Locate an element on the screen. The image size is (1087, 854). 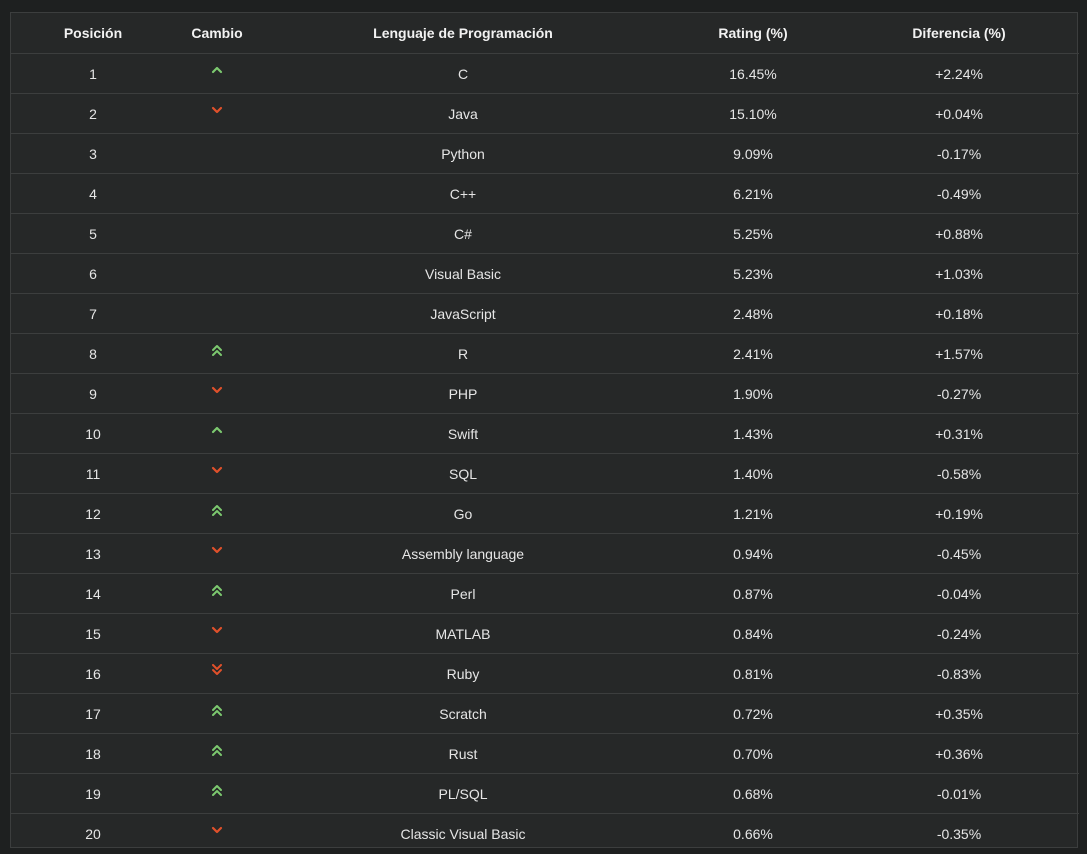
language-cell: Visual Basic is located at coordinates (463, 273).